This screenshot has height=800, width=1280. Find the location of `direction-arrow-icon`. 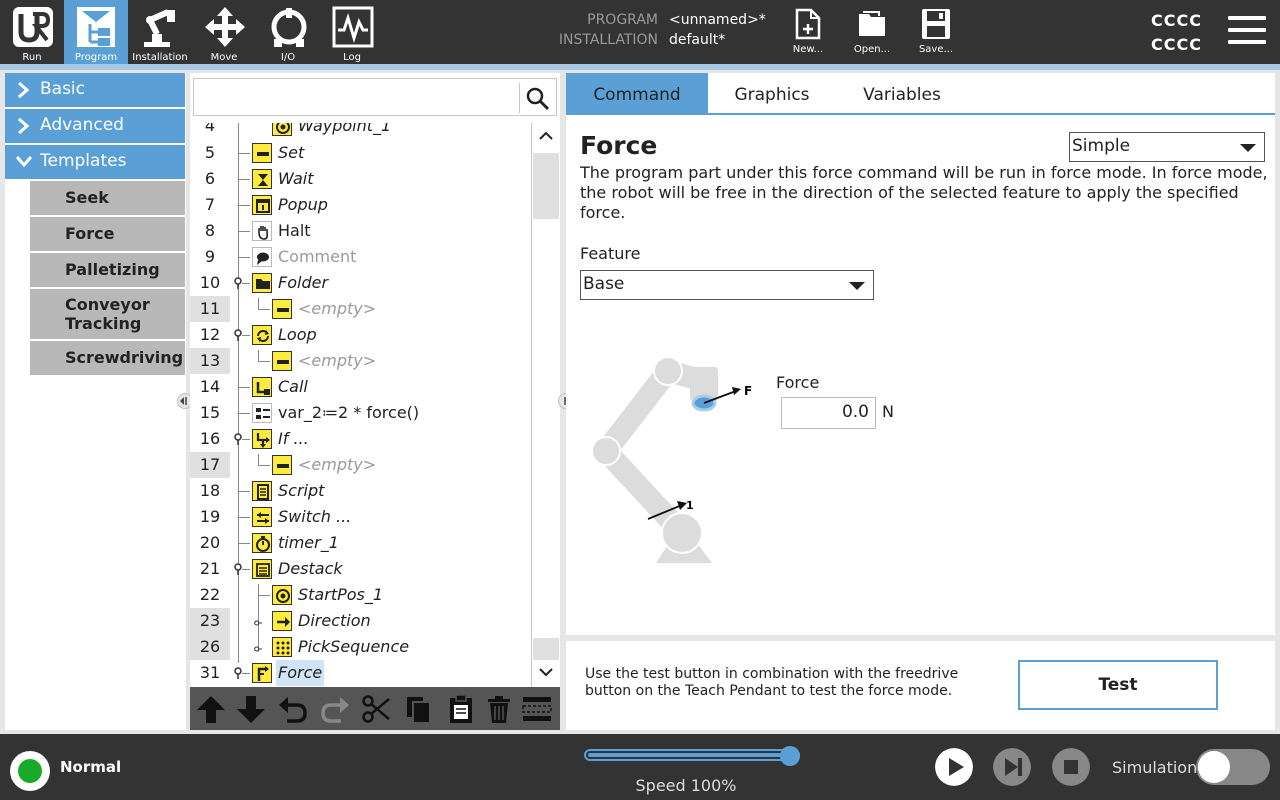

direction-arrow-icon is located at coordinates (282, 621).